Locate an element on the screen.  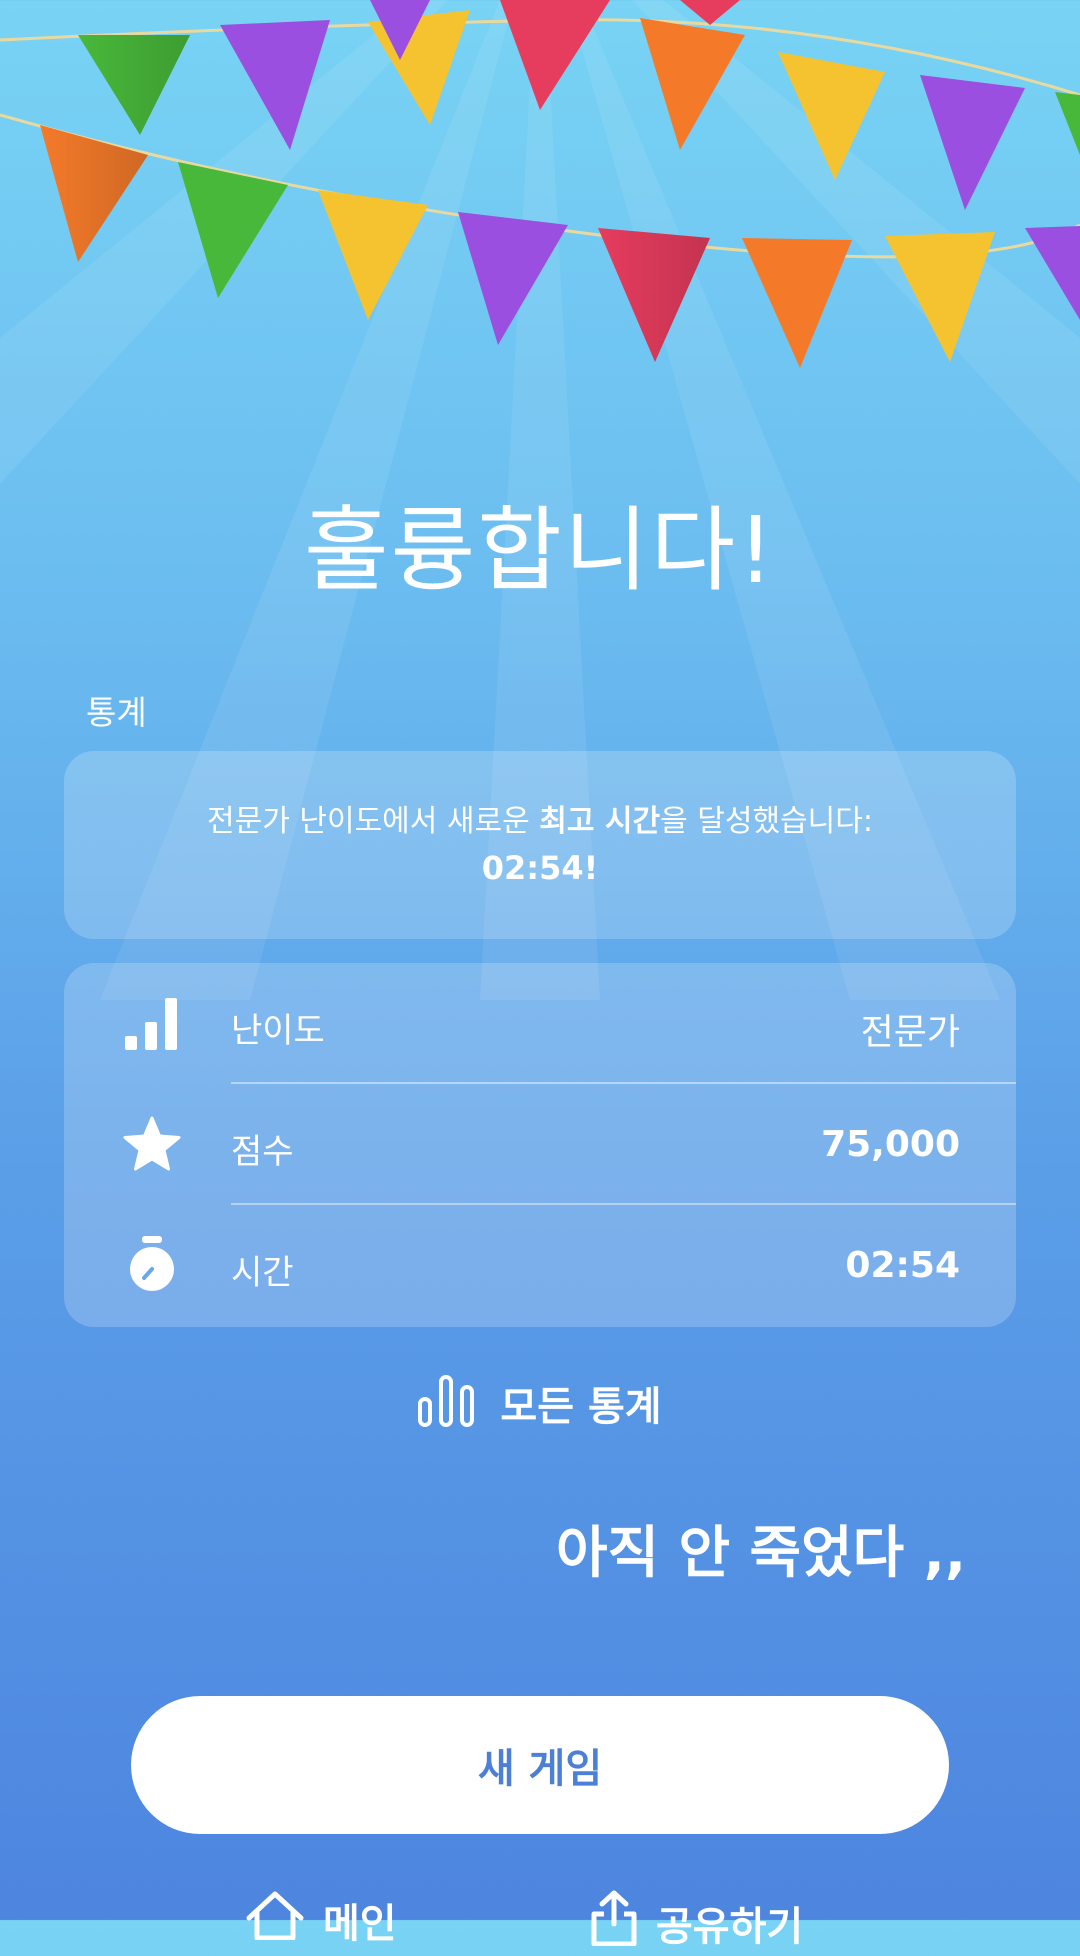
best-time-card: 전문가 난이도에서 새로운 최고 시간을 달성했습니다: 02:54! is located at coordinates (540, 845).